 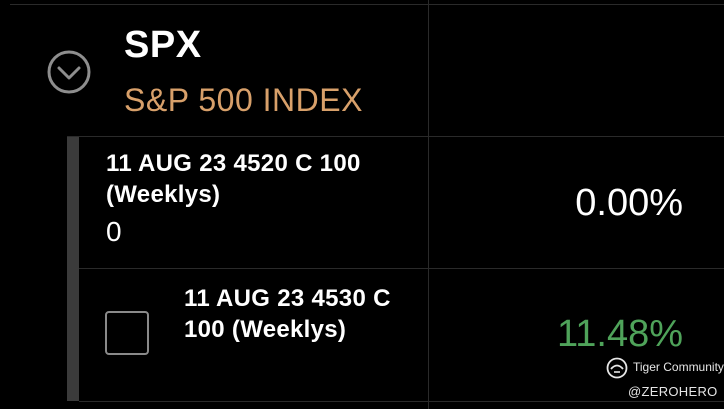 What do you see at coordinates (619, 334) in the screenshot?
I see `position-change-percent: 11.48%` at bounding box center [619, 334].